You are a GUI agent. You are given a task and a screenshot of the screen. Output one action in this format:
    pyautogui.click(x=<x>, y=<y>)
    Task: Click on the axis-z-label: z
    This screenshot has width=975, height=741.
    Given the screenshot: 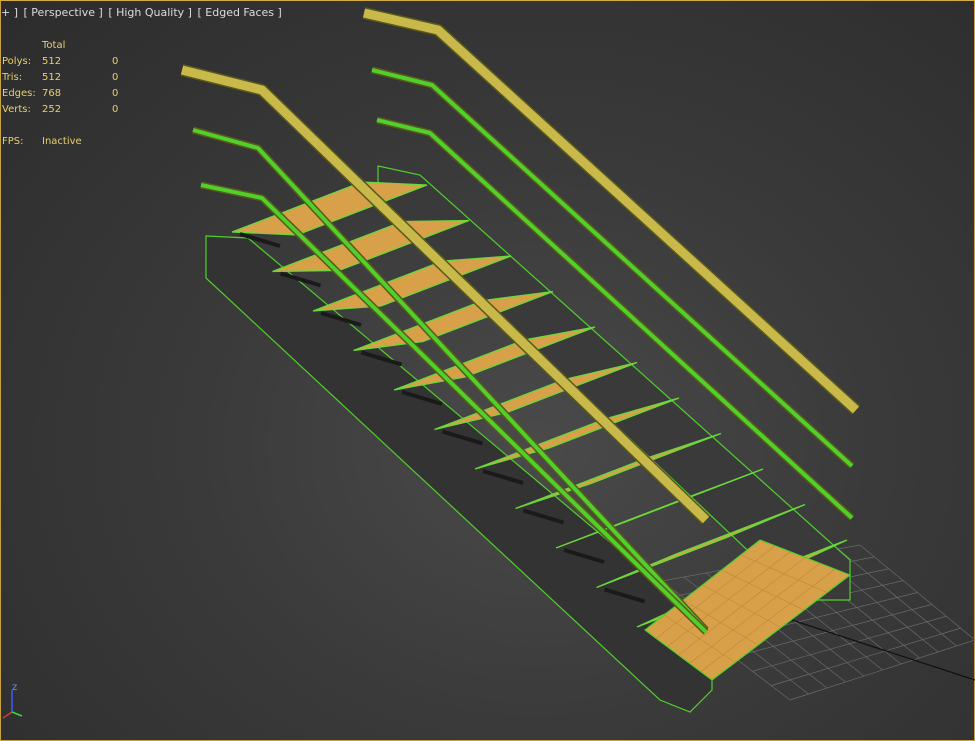 What is the action you would take?
    pyautogui.click(x=14, y=687)
    